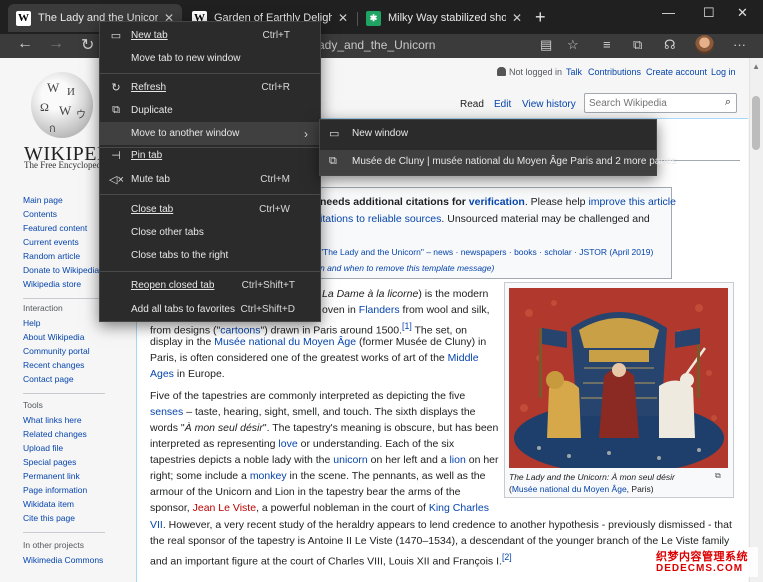 The height and width of the screenshot is (582, 763). I want to click on maximize-button: ☐, so click(709, 13).